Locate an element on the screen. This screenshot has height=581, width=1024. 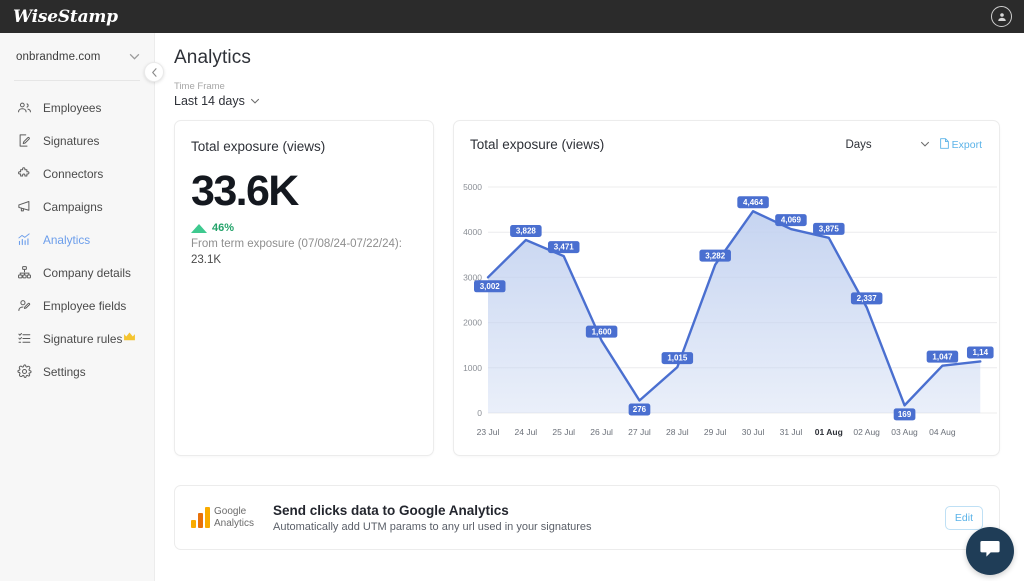
svg-text: 24 Jul is located at coordinates (526, 432).